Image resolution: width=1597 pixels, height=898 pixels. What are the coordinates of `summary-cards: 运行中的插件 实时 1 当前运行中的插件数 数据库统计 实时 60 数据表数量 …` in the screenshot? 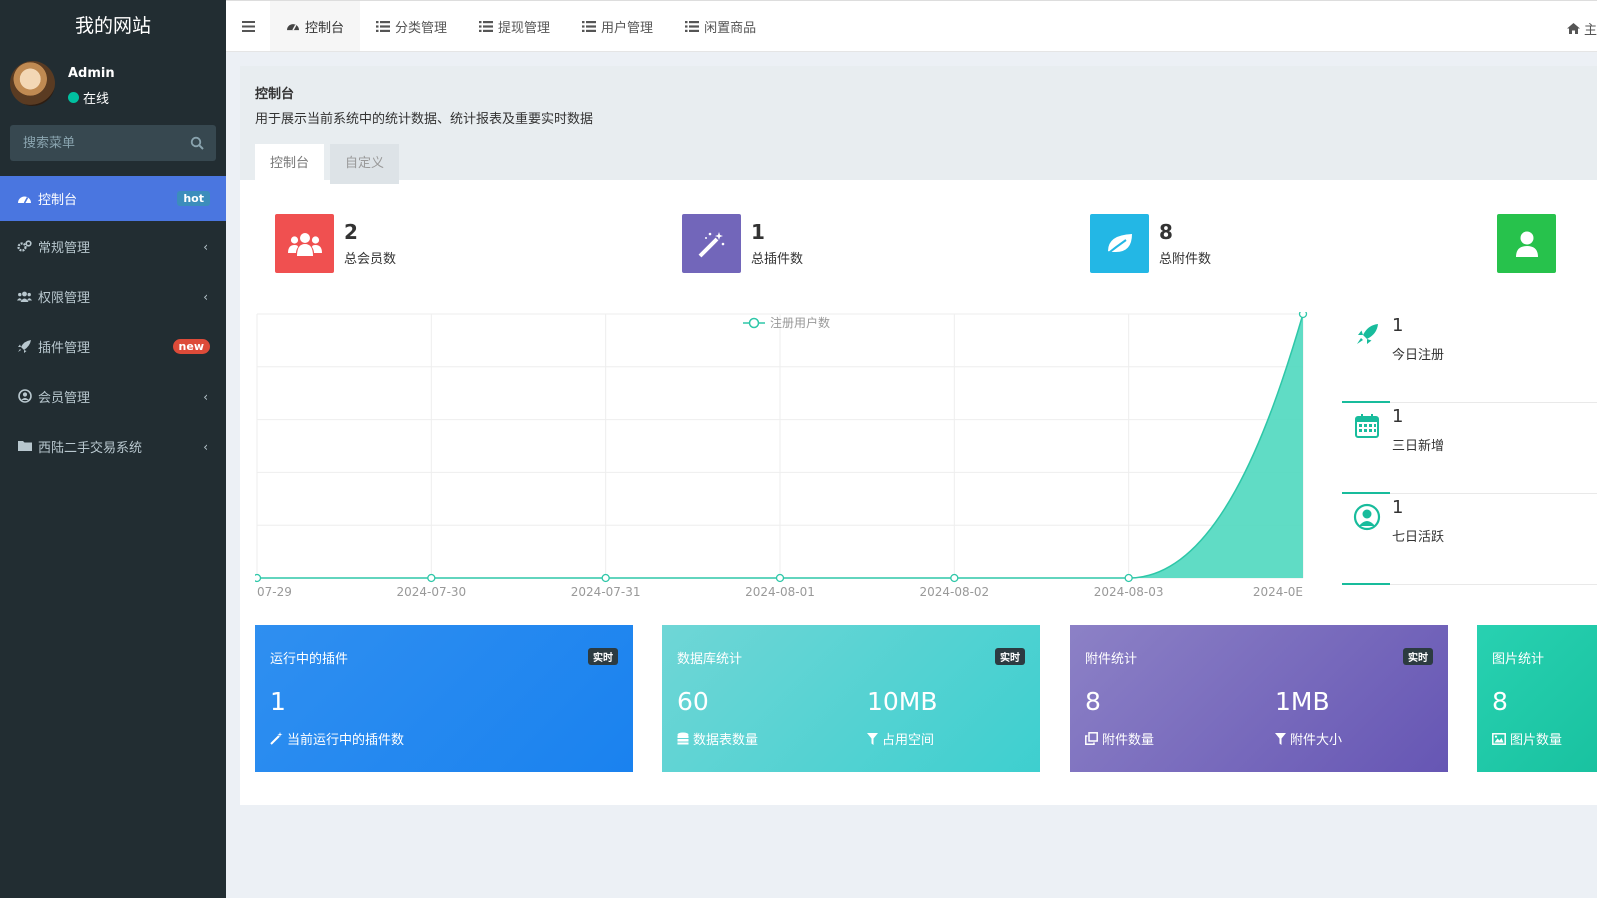 It's located at (926, 699).